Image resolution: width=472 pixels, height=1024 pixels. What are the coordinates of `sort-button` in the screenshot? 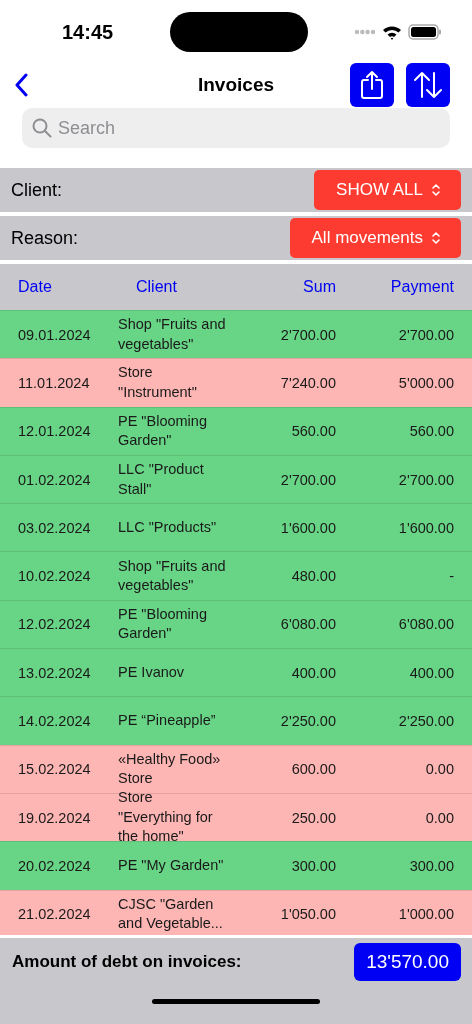 It's located at (428, 85).